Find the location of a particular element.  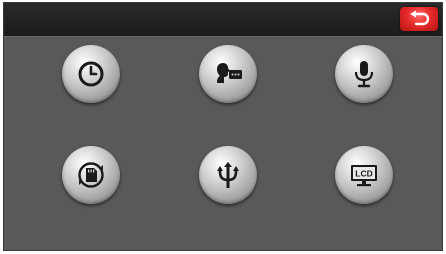

back-button is located at coordinates (419, 19).